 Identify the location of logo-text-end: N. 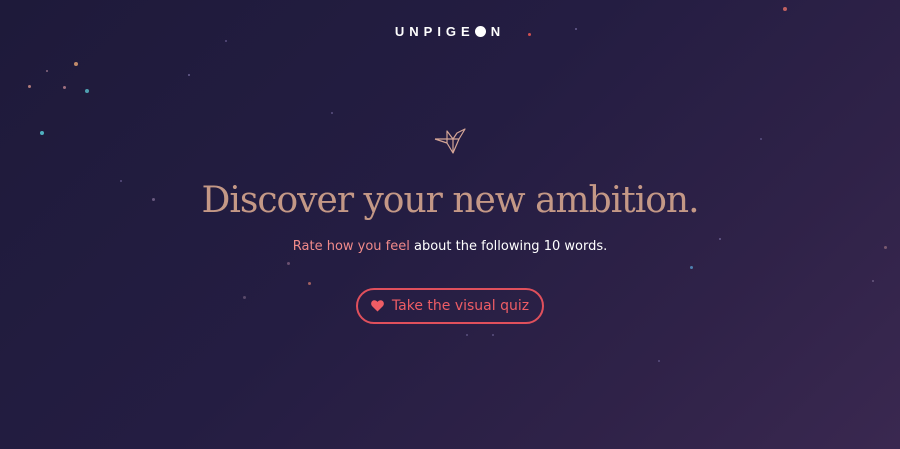
(498, 31).